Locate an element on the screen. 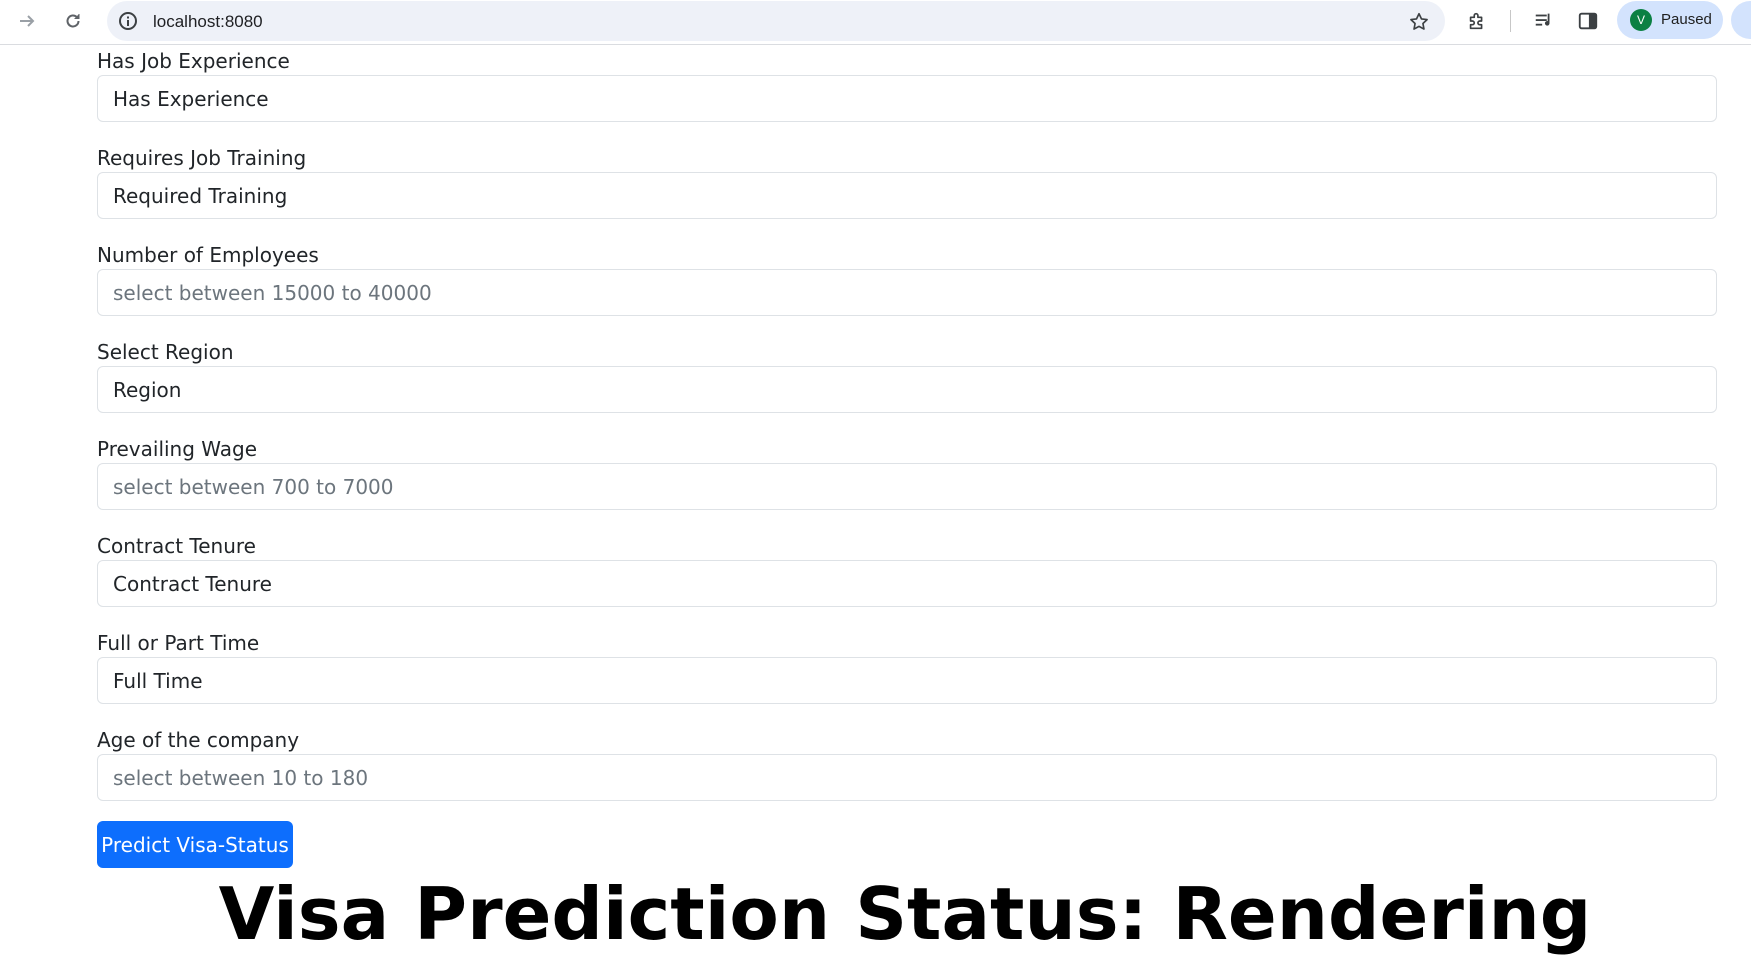 The height and width of the screenshot is (961, 1751). field-contract-tenure: Contract Tenure Contract Tenure is located at coordinates (907, 578).